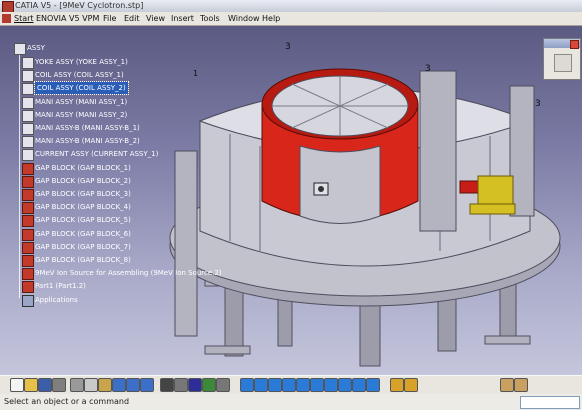  Describe the element at coordinates (83, 220) in the screenshot. I see `tree-item-label: GAP BLOCK (GAP BLOCK_5)` at that location.